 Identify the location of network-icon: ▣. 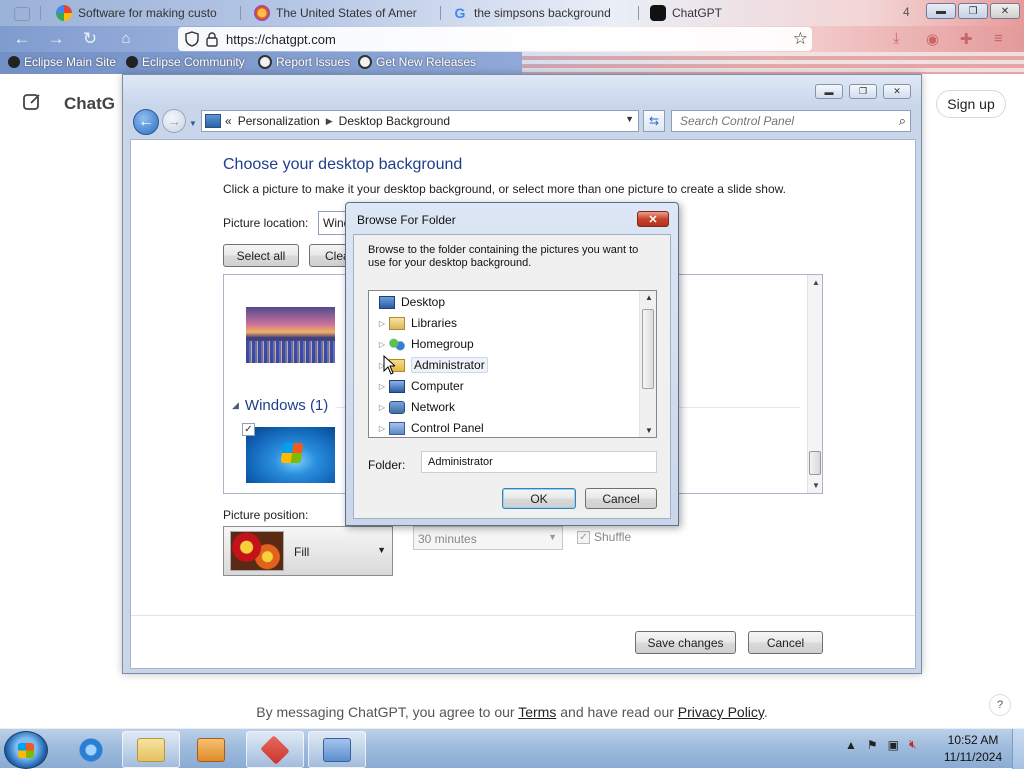
(893, 745).